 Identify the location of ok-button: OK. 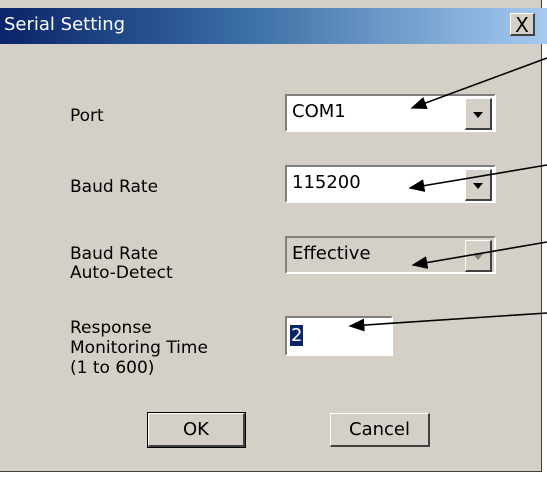
(196, 430).